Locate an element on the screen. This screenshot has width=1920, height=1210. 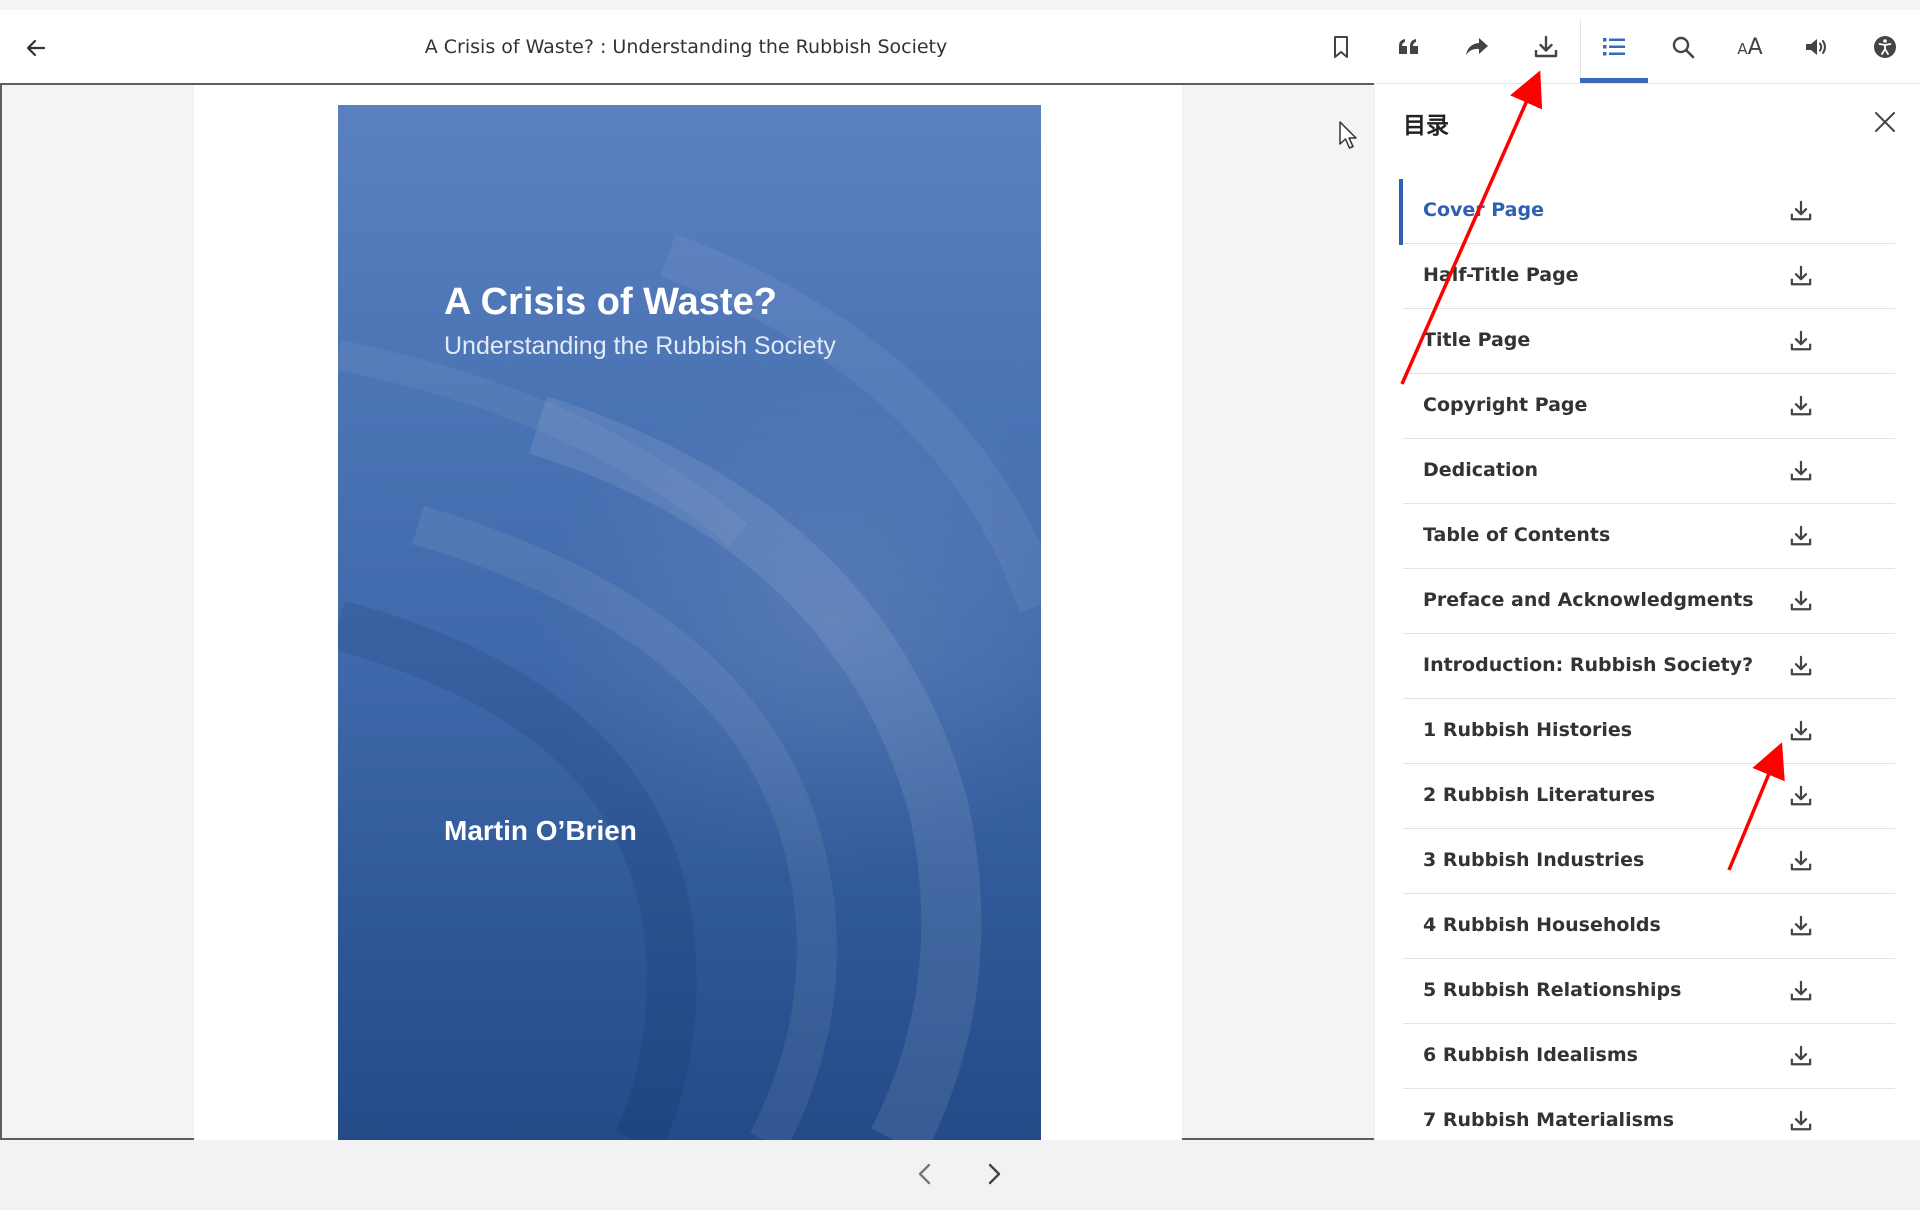
toc-item-label: 3 Rubbish Industries is located at coordinates (1534, 860).